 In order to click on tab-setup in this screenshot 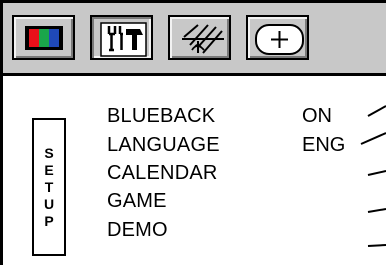, I will do `click(121, 37)`.